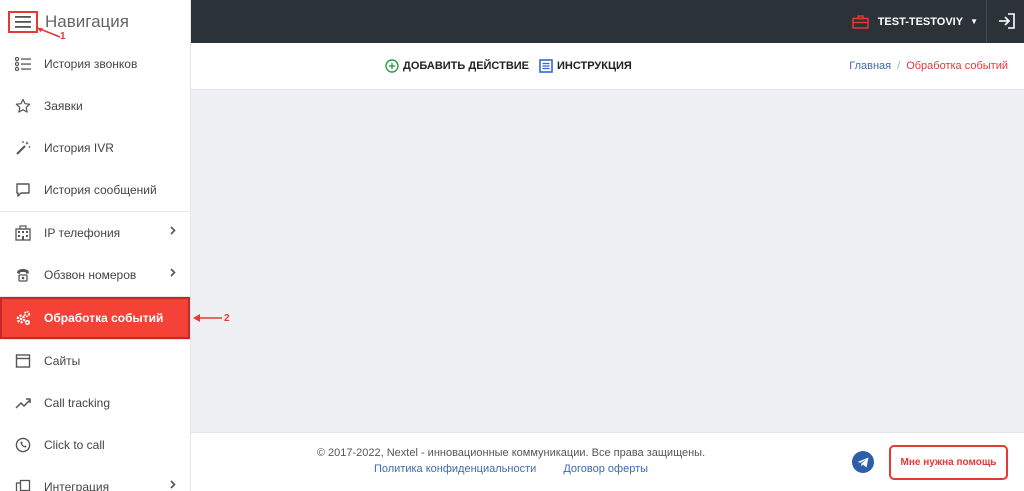 The image size is (1024, 491). I want to click on chat-icon, so click(23, 190).